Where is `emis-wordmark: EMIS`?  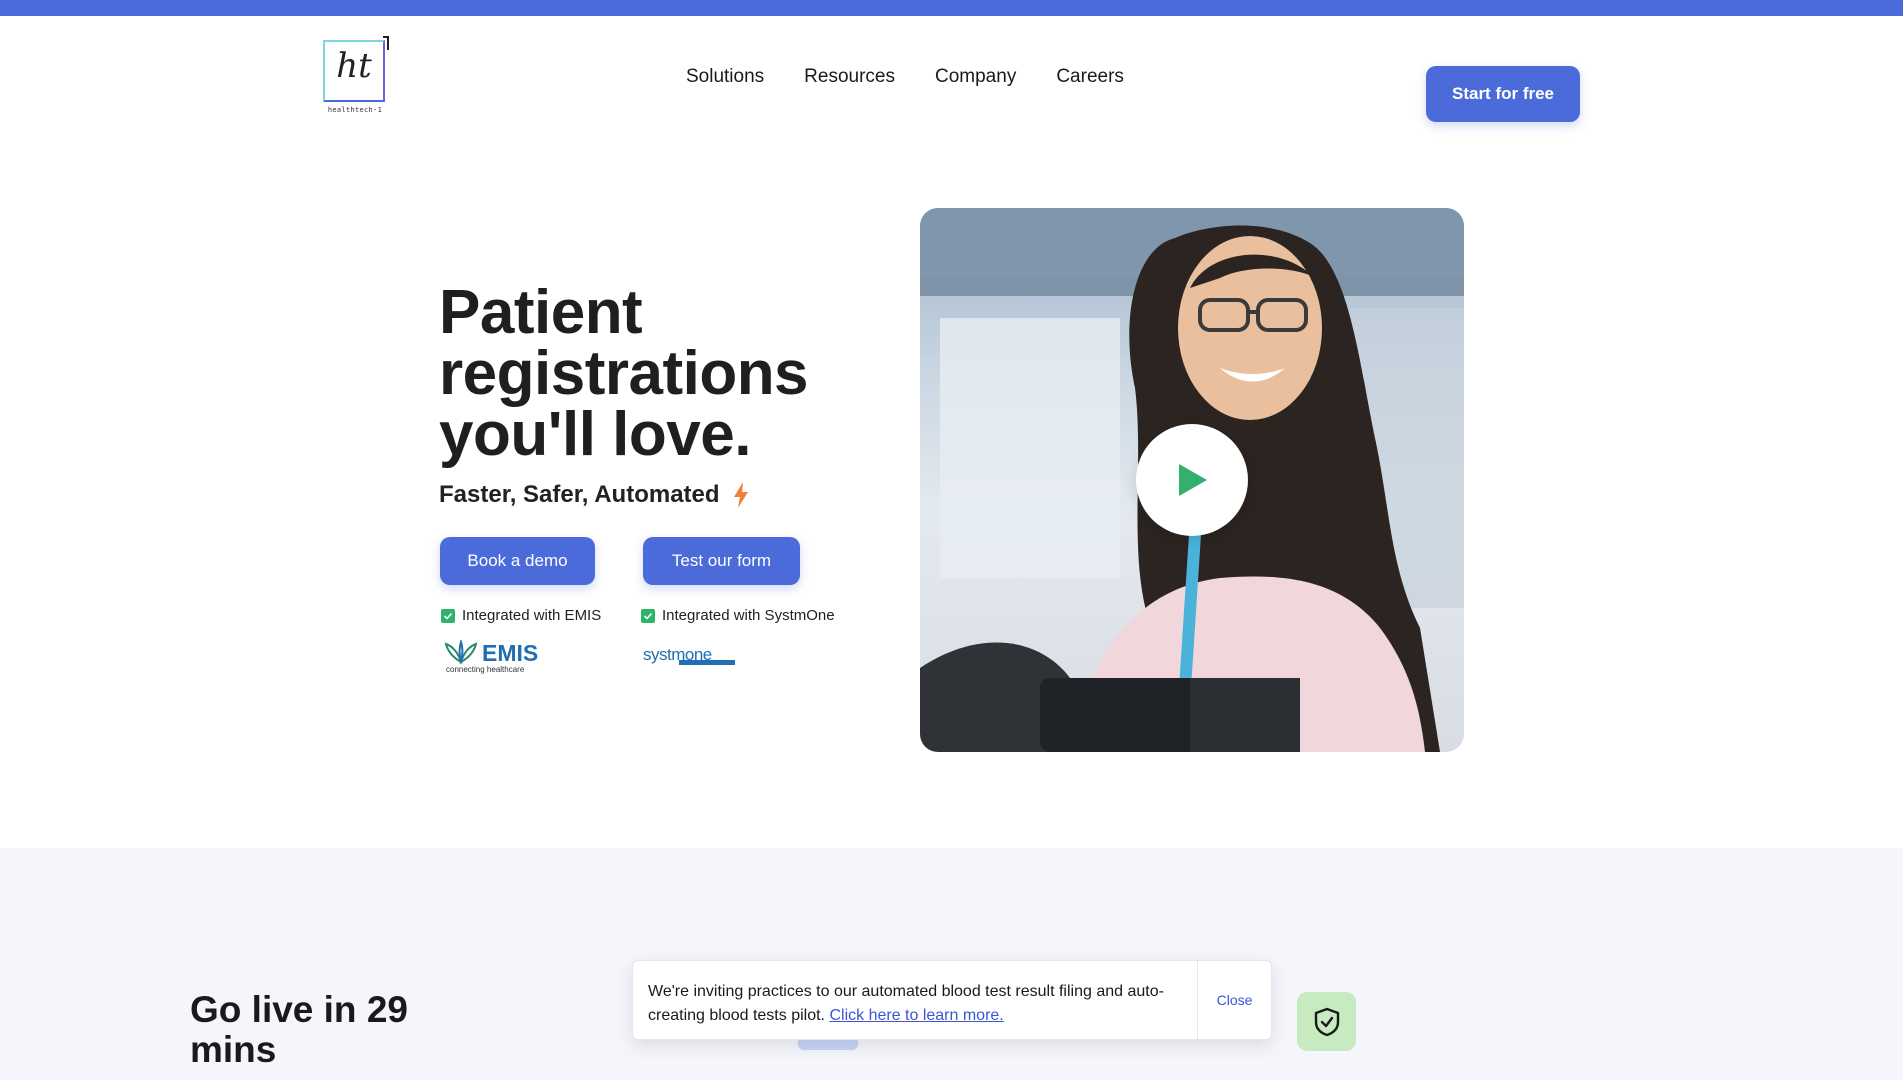 emis-wordmark: EMIS is located at coordinates (510, 653).